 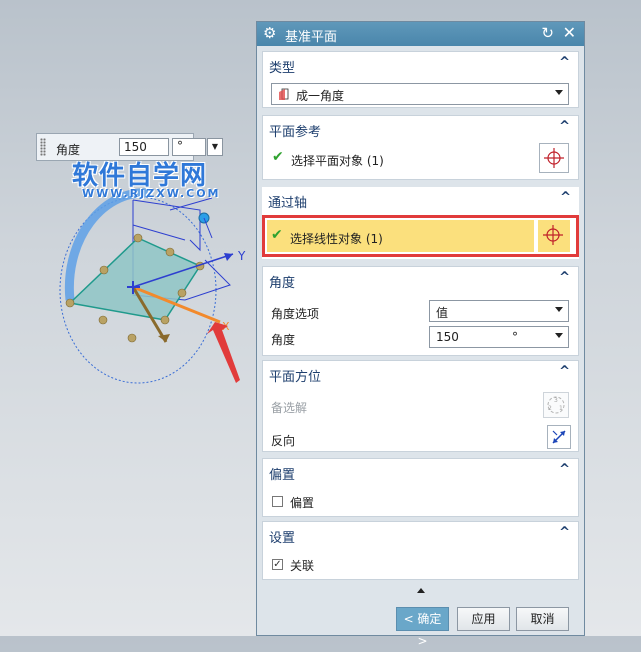 What do you see at coordinates (420, 487) in the screenshot?
I see `offset-section: 偏置 ^ 偏置` at bounding box center [420, 487].